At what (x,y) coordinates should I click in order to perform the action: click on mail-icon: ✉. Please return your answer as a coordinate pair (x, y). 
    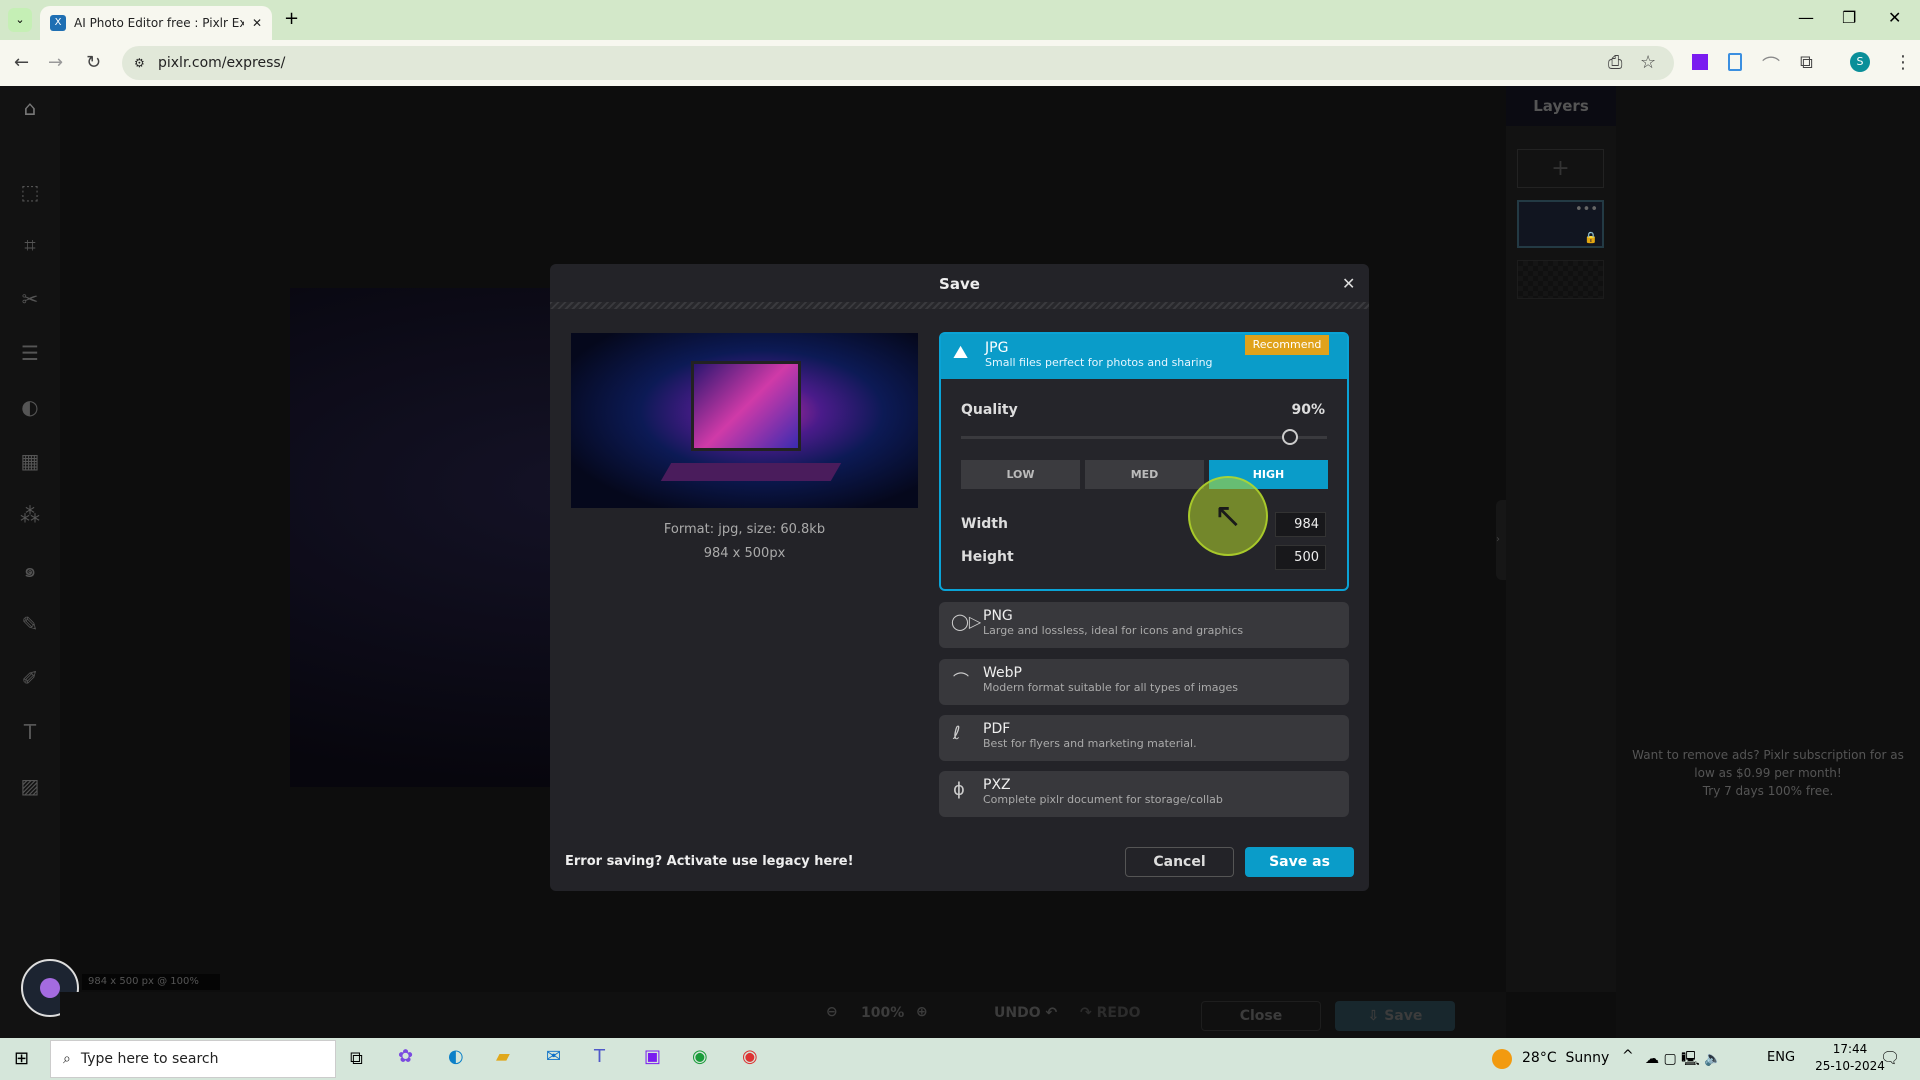
    Looking at the image, I should click on (553, 1056).